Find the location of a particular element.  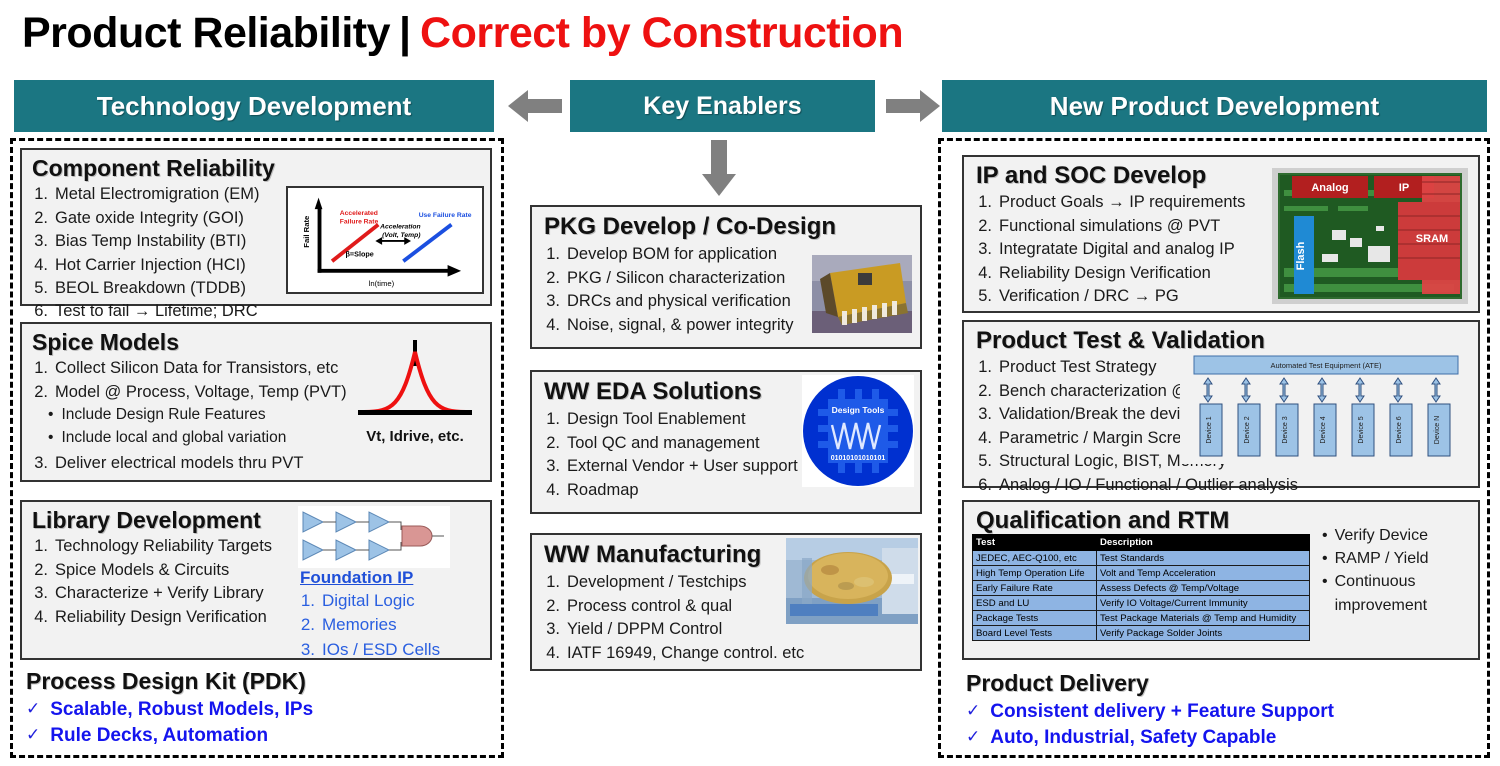

svg-text: IP is located at coordinates (1404, 188).